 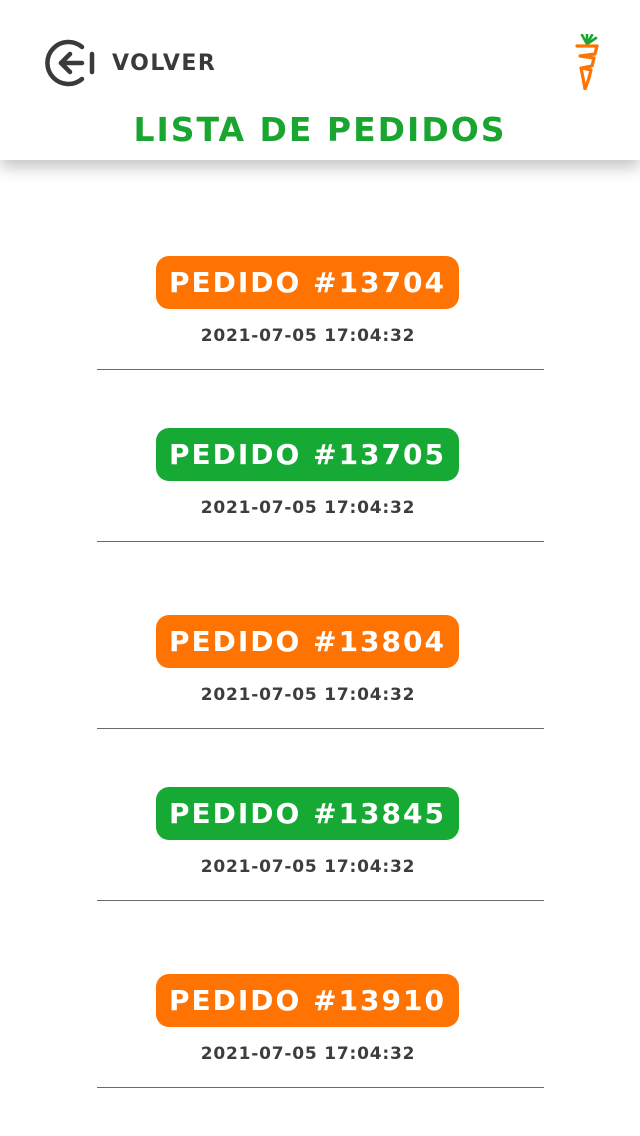 I want to click on page-title: LISTA DE PEDIDOS, so click(x=320, y=129).